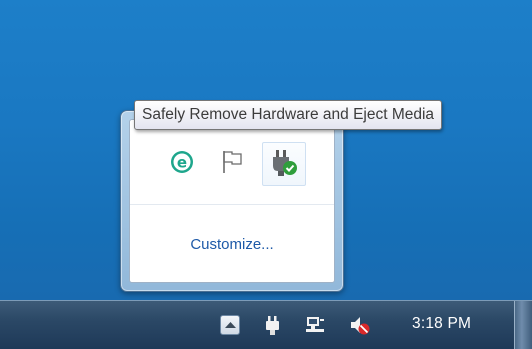 The height and width of the screenshot is (349, 532). I want to click on network-icon, so click(315, 325).